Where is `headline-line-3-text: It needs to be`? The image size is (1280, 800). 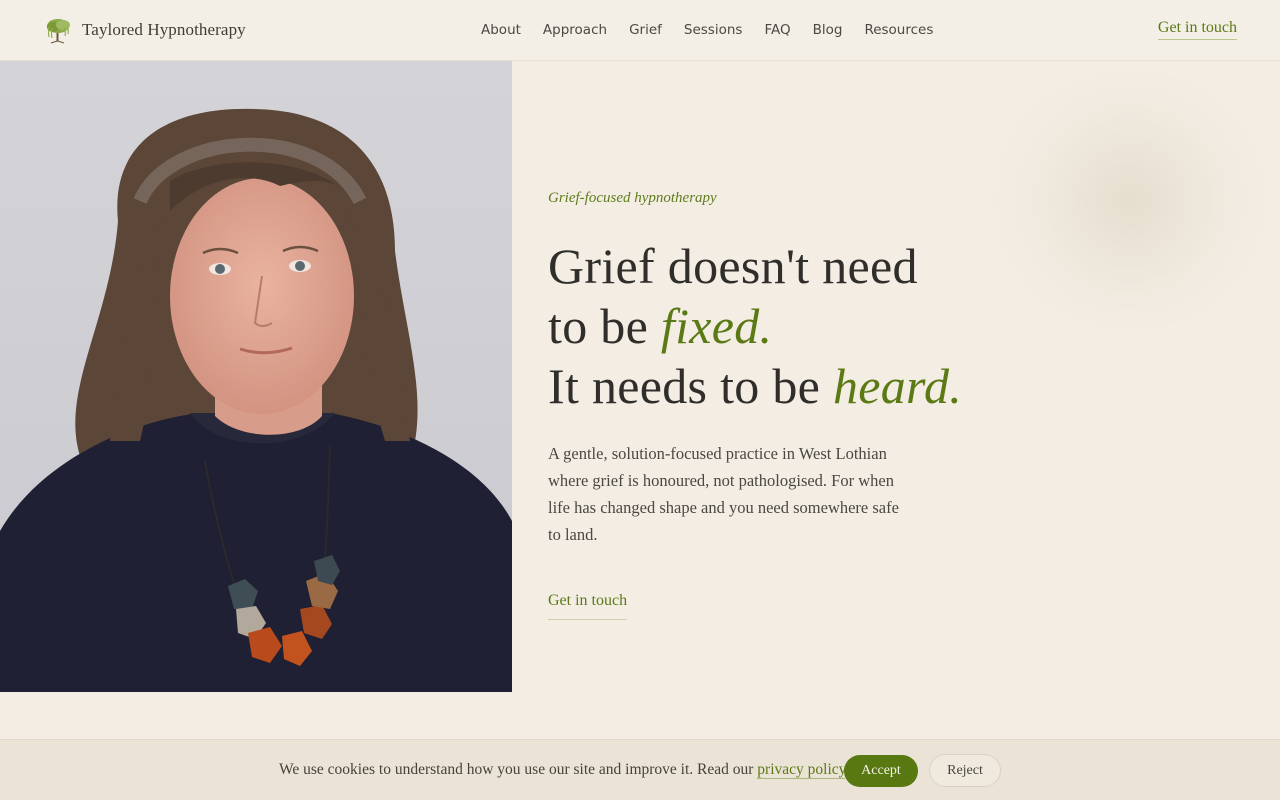 headline-line-3-text: It needs to be is located at coordinates (690, 386).